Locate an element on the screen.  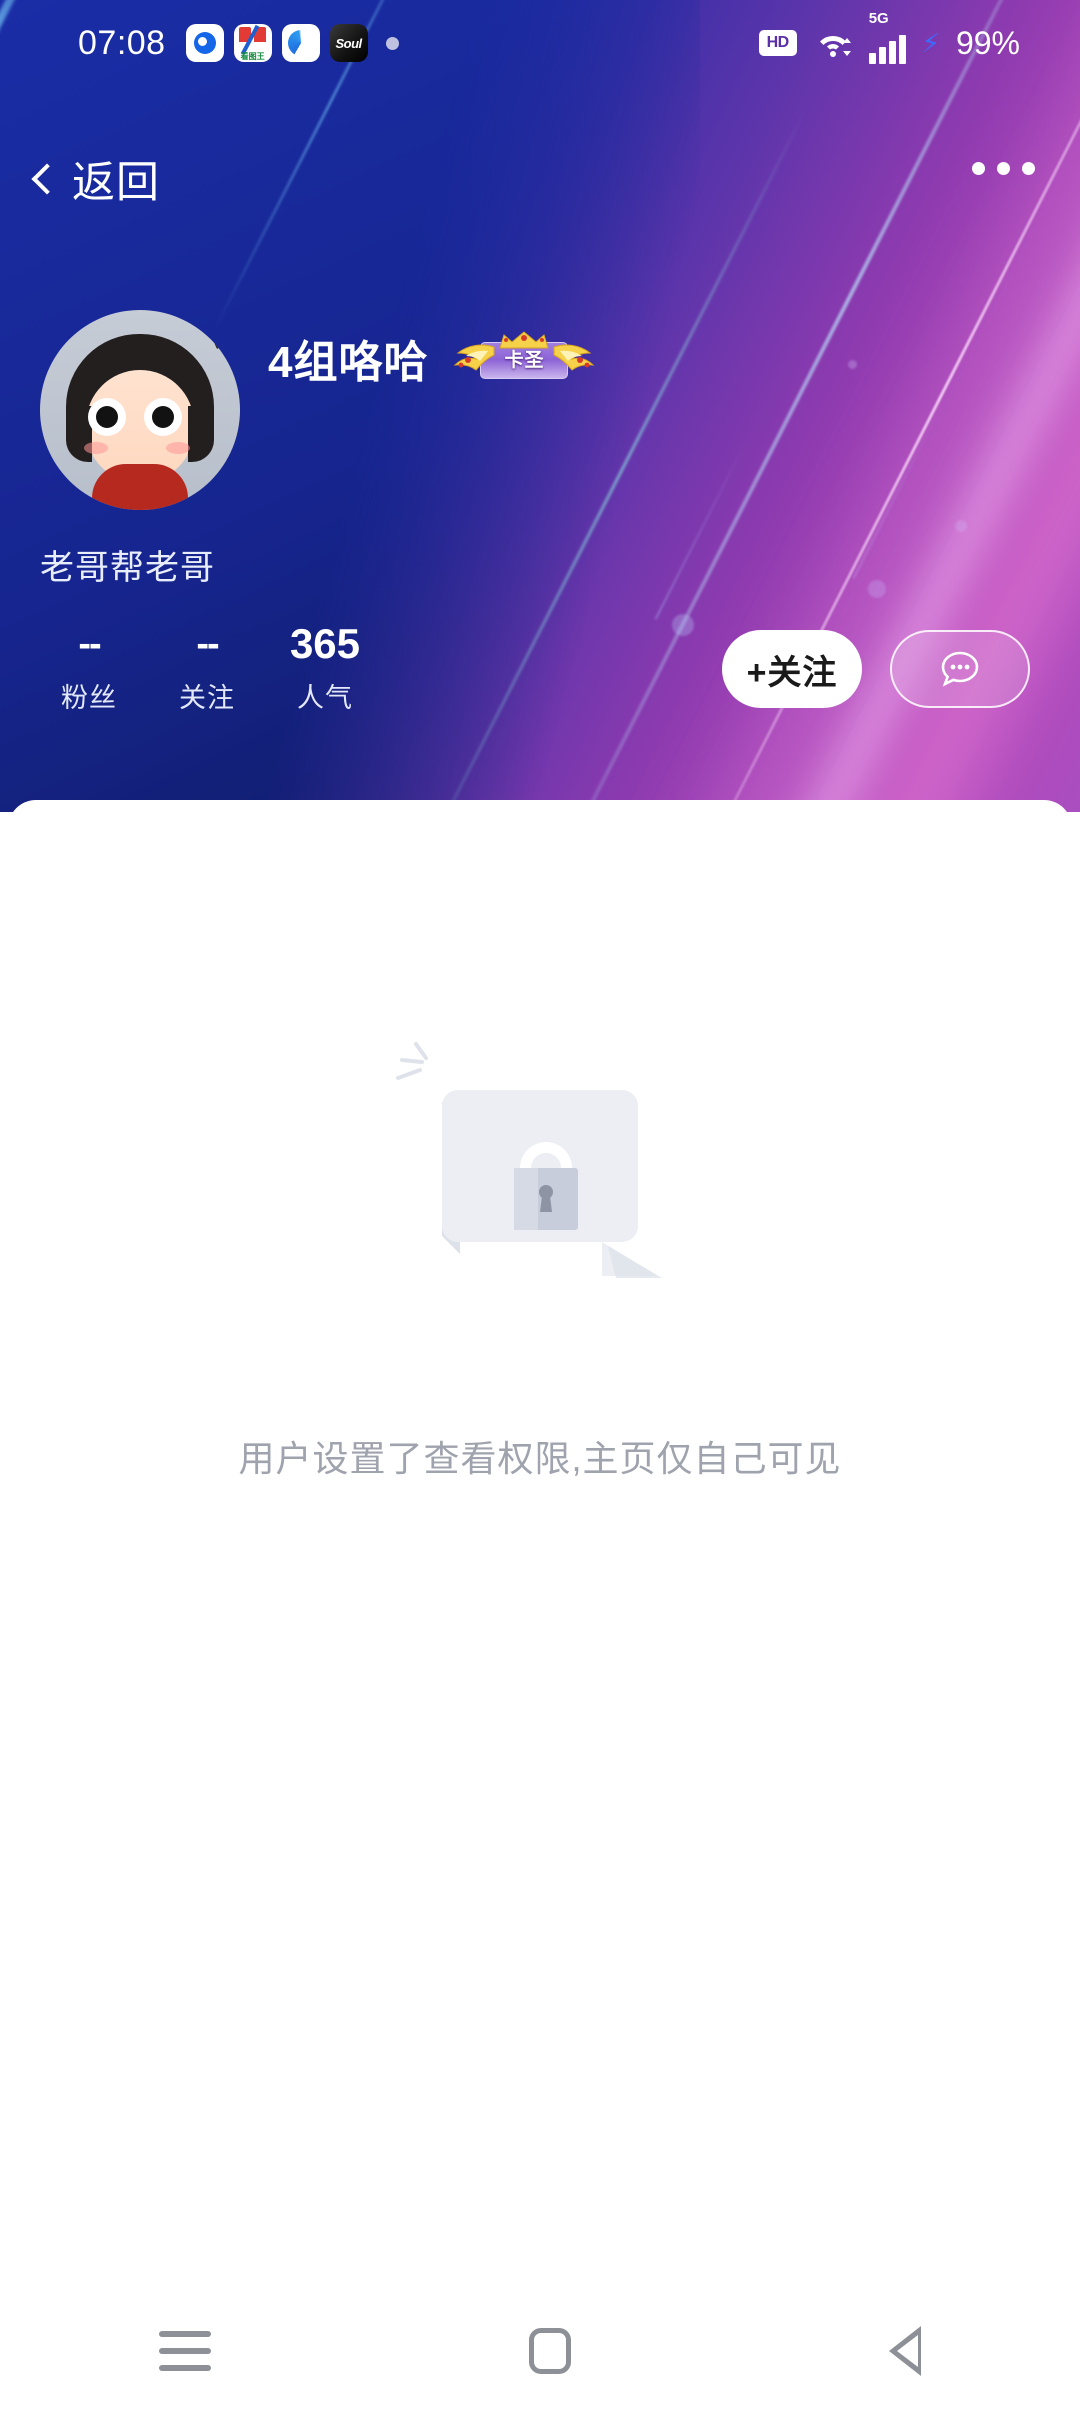
sparkle-lines-icon is located at coordinates (412, 1061).